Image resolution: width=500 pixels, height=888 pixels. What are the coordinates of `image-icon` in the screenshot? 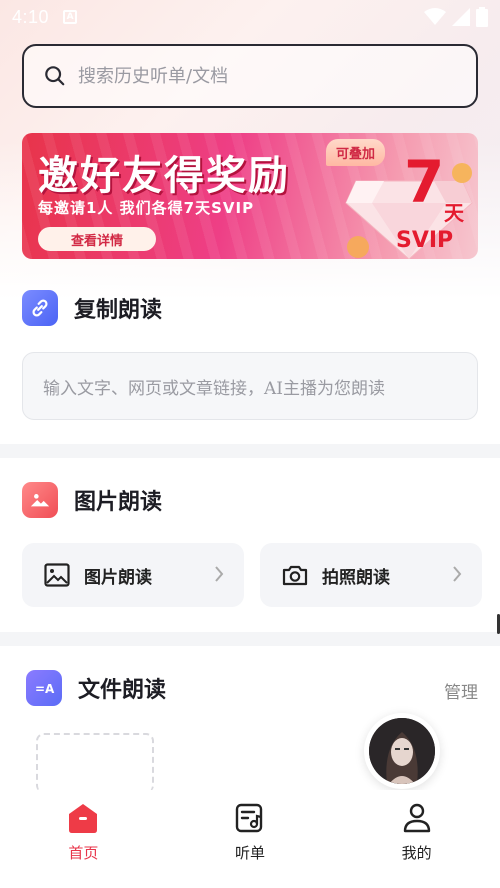 It's located at (57, 575).